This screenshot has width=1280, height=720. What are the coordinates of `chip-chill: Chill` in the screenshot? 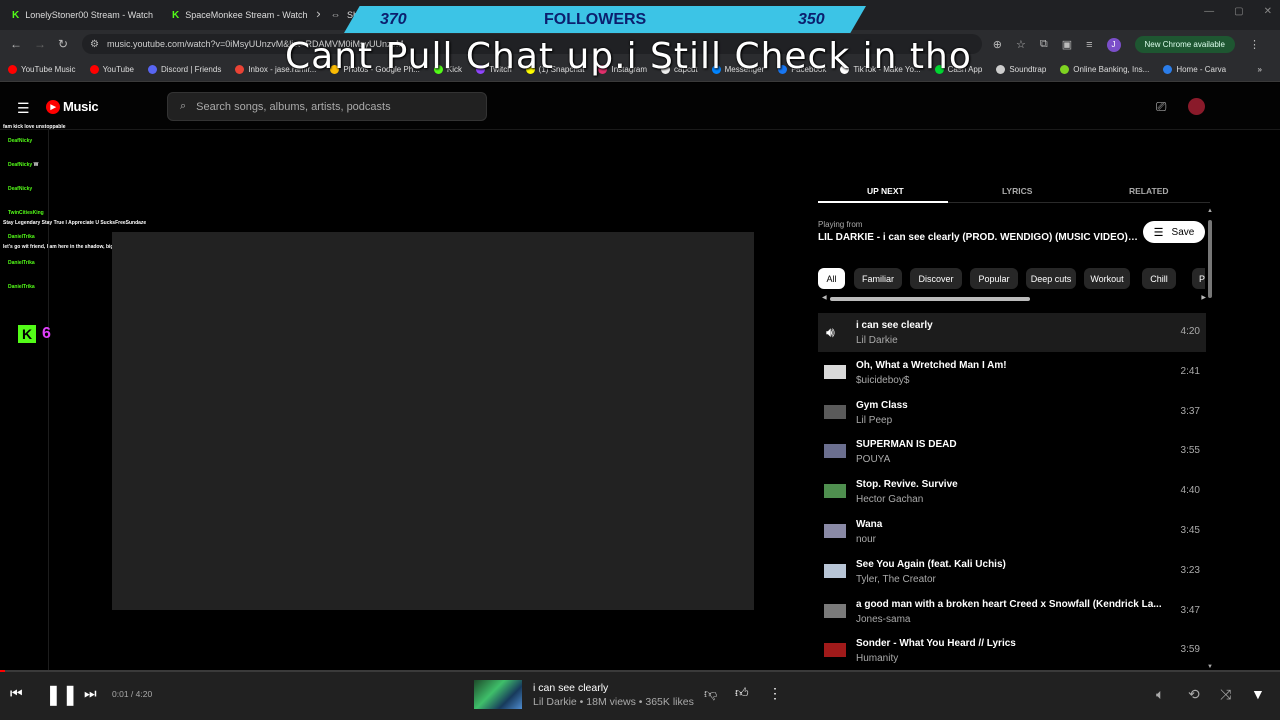 It's located at (1159, 278).